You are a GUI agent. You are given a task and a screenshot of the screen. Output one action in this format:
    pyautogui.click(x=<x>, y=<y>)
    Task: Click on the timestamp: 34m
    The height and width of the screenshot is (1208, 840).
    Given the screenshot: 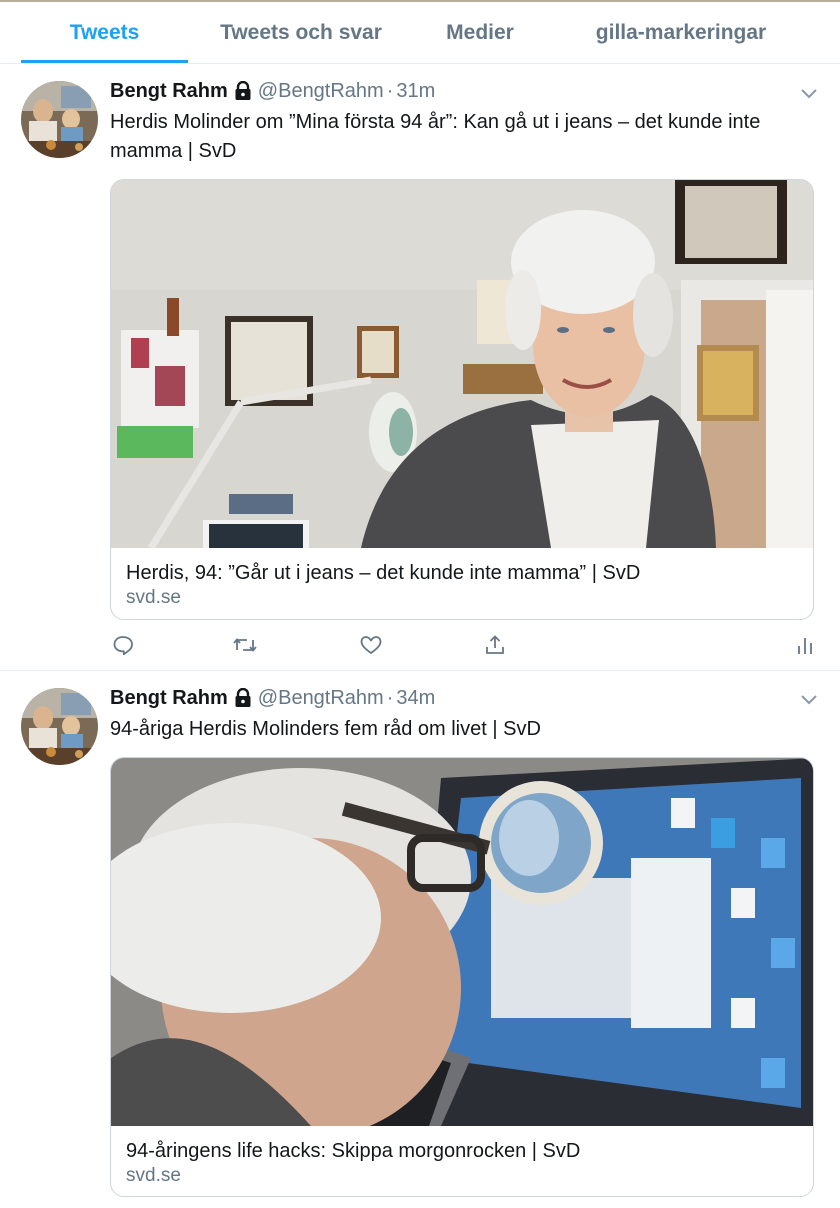 What is the action you would take?
    pyautogui.click(x=415, y=698)
    